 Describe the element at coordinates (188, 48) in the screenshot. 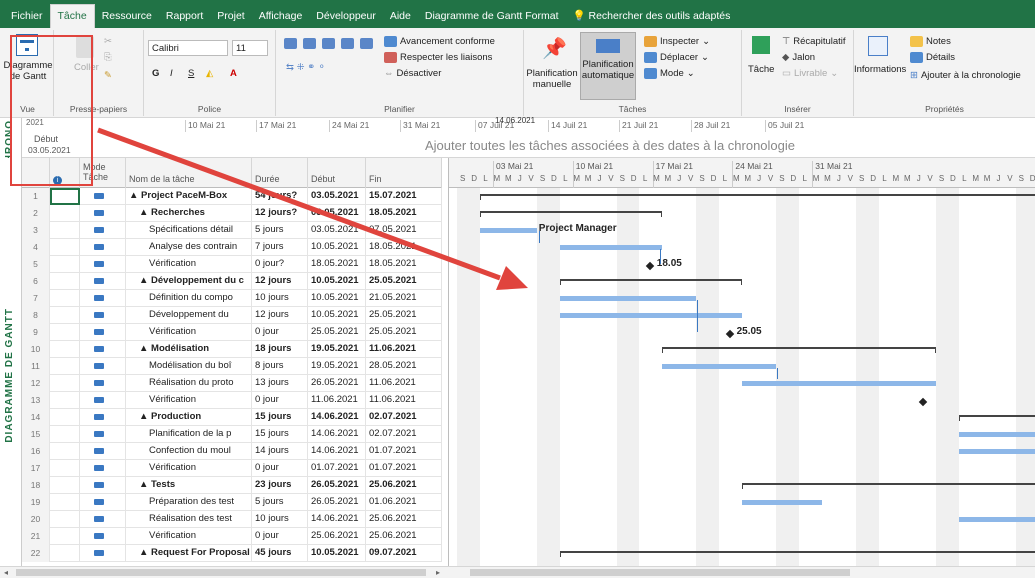

I see `font-name-select: Calibri` at that location.